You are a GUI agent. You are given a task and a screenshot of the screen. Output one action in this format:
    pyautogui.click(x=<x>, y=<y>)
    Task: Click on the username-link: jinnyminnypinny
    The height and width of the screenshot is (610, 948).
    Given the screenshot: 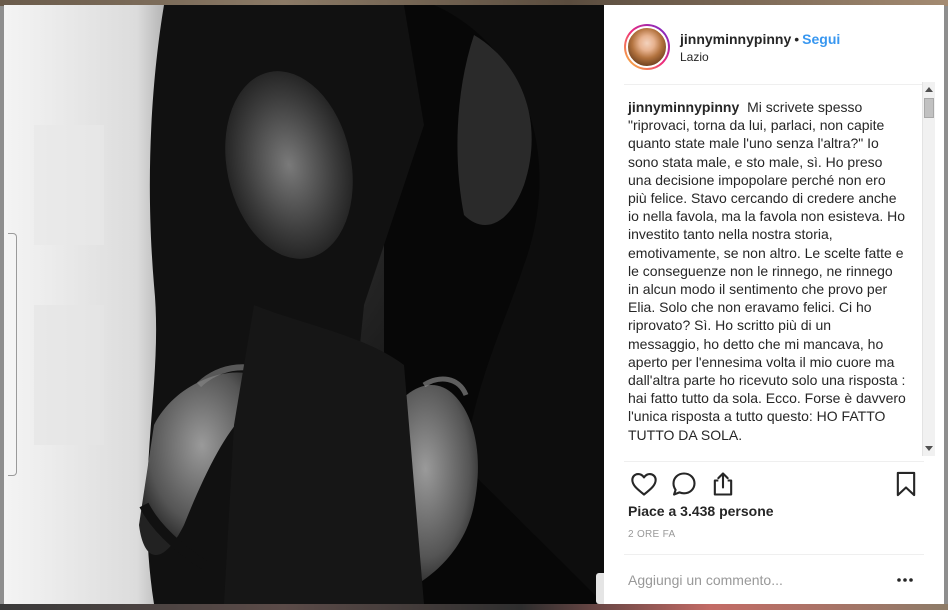 What is the action you would take?
    pyautogui.click(x=735, y=39)
    